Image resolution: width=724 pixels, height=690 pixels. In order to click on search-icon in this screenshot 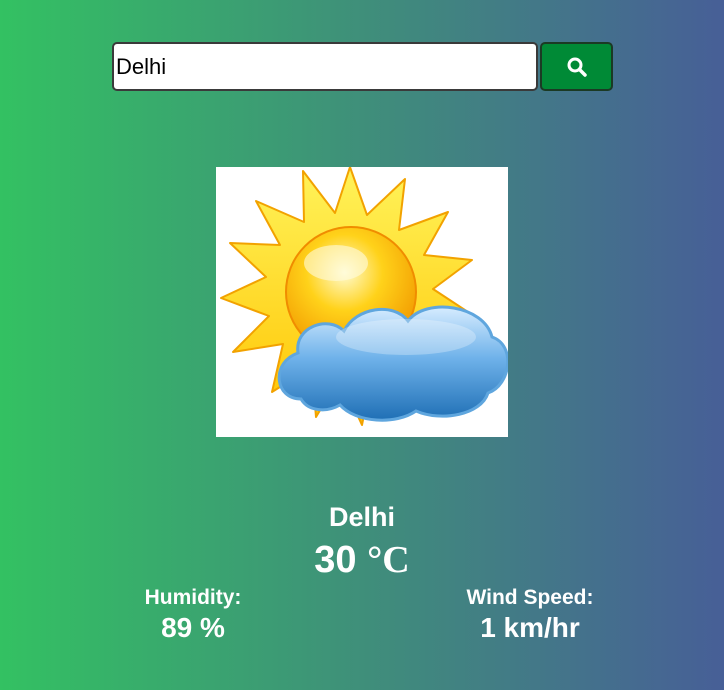, I will do `click(577, 67)`.